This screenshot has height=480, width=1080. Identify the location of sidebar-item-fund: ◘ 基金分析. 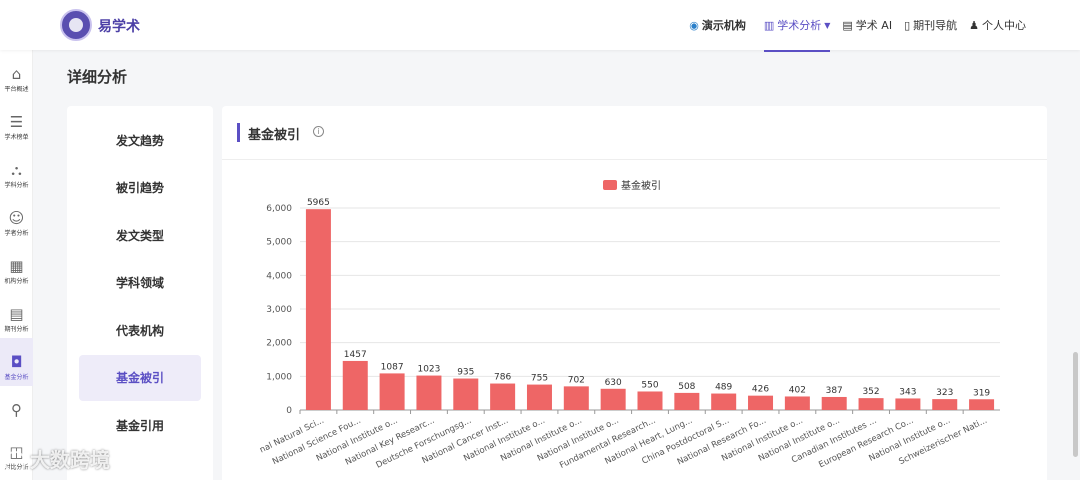
(16, 362).